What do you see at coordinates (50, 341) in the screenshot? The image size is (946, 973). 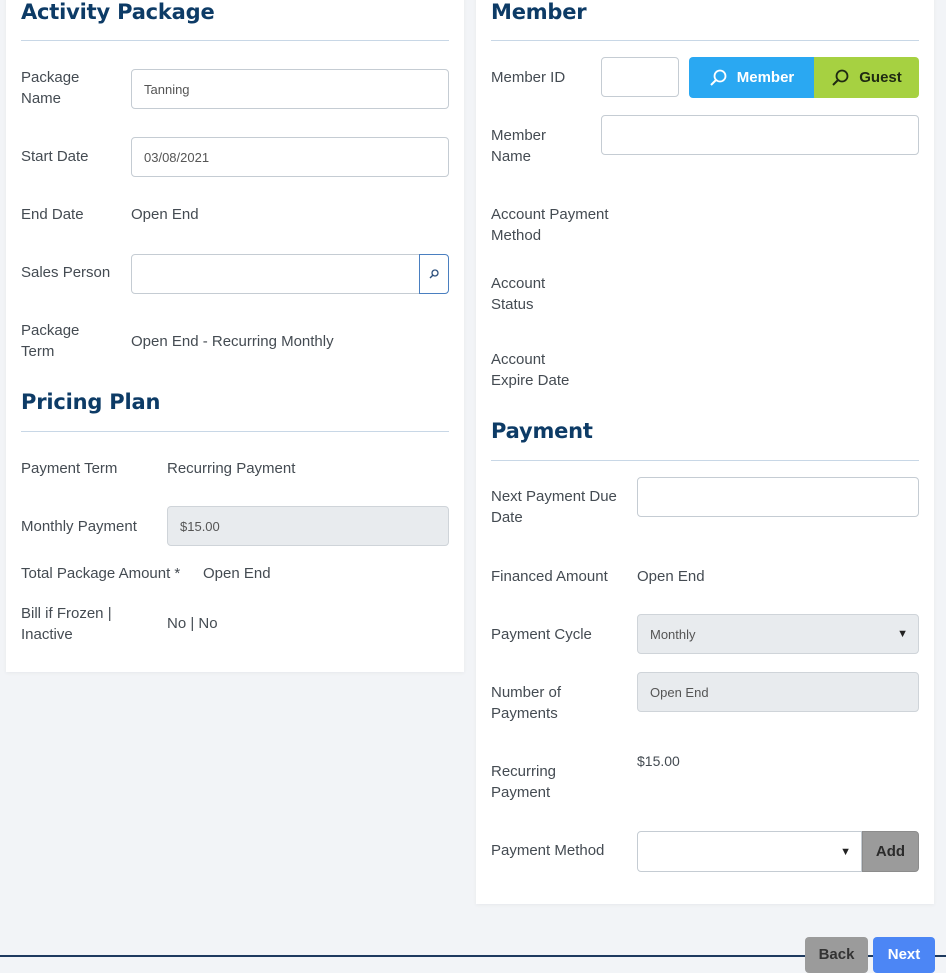 I see `package-term-label: Package Term` at bounding box center [50, 341].